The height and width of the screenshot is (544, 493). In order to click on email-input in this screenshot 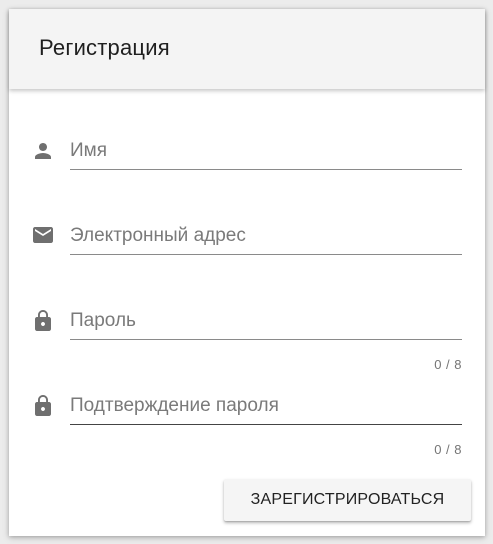, I will do `click(266, 236)`.